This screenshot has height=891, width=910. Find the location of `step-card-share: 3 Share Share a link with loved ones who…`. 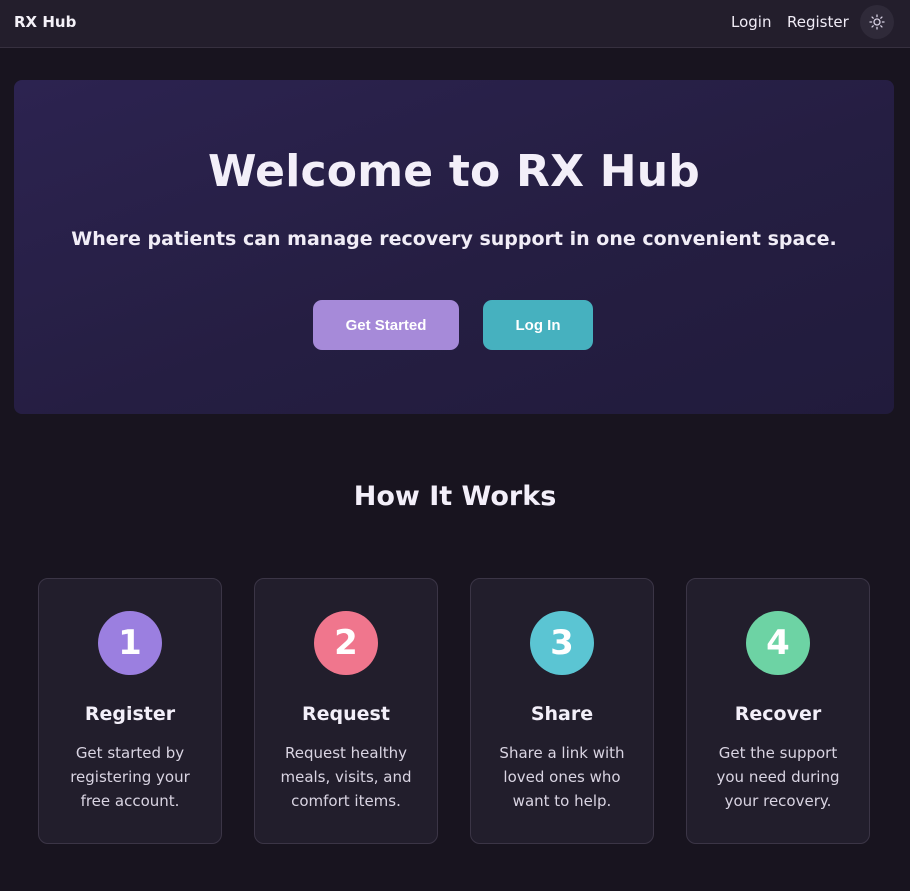

step-card-share: 3 Share Share a link with loved ones who… is located at coordinates (562, 711).